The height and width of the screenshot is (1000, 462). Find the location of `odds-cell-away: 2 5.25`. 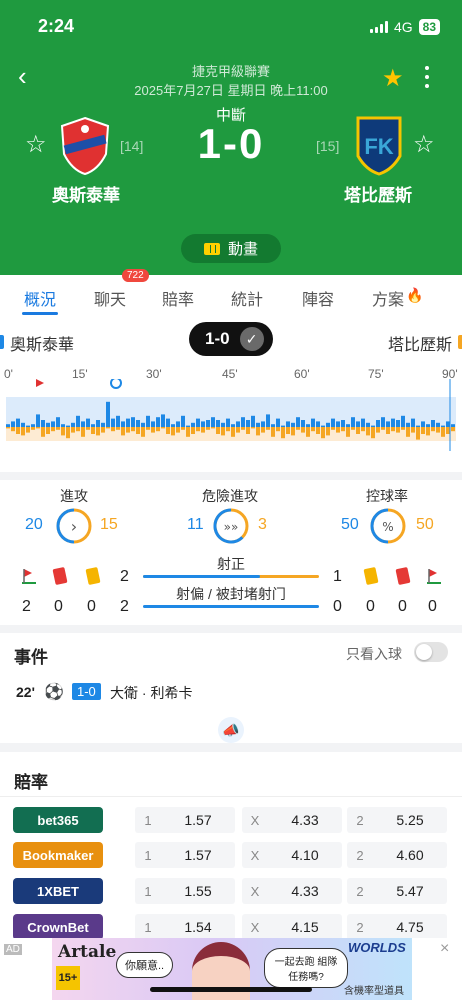

odds-cell-away: 2 5.25 is located at coordinates (397, 820).